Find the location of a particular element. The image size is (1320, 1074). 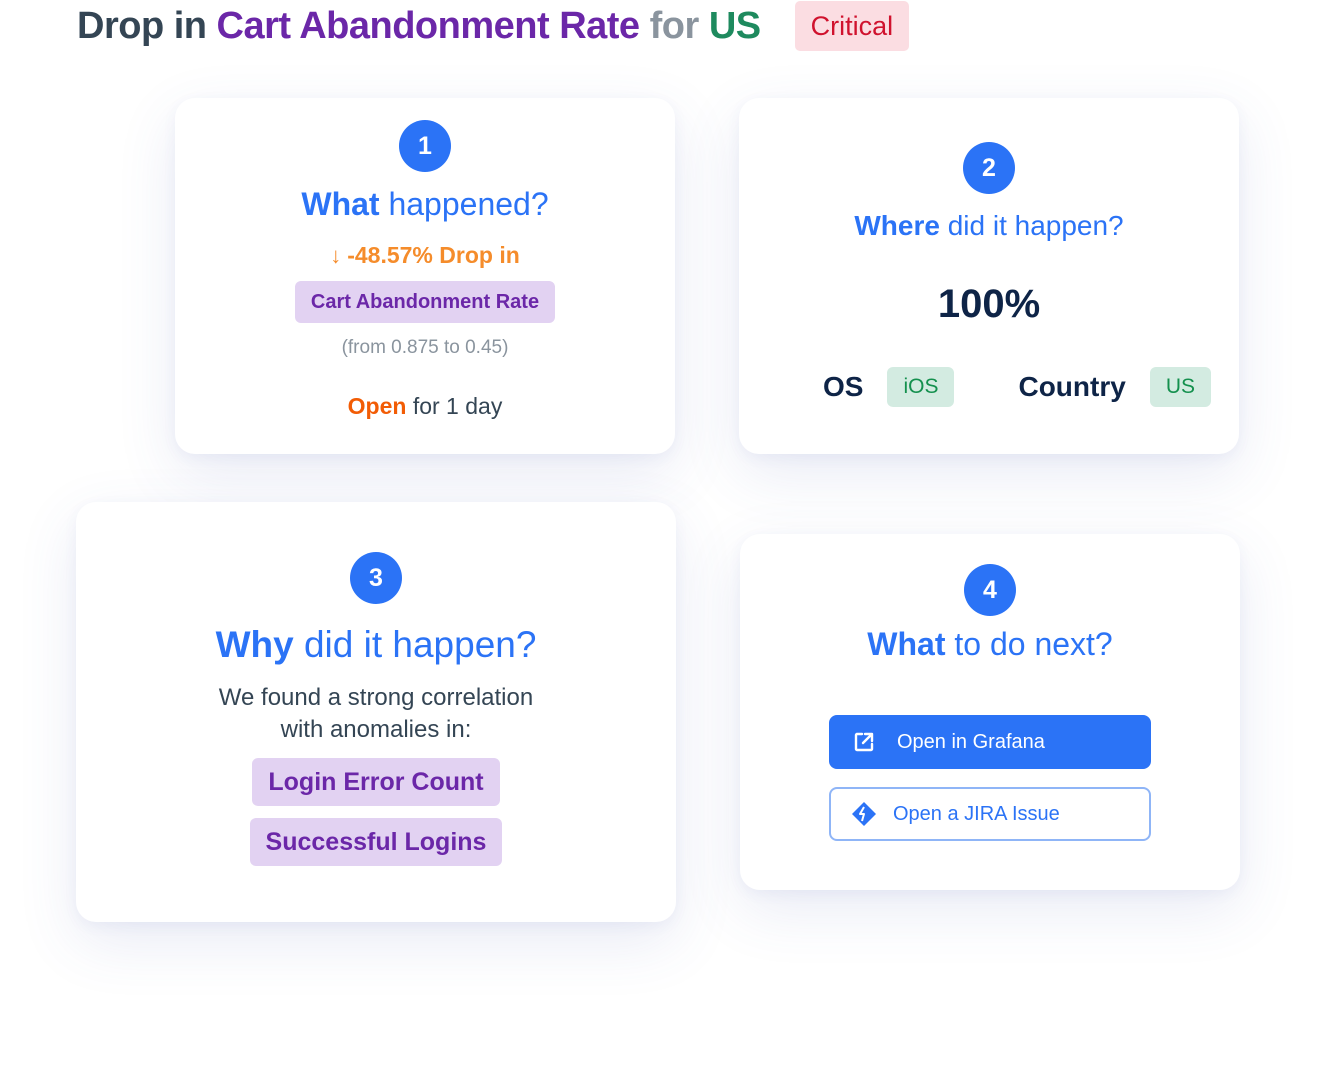

severity-badge: Critical is located at coordinates (852, 26).